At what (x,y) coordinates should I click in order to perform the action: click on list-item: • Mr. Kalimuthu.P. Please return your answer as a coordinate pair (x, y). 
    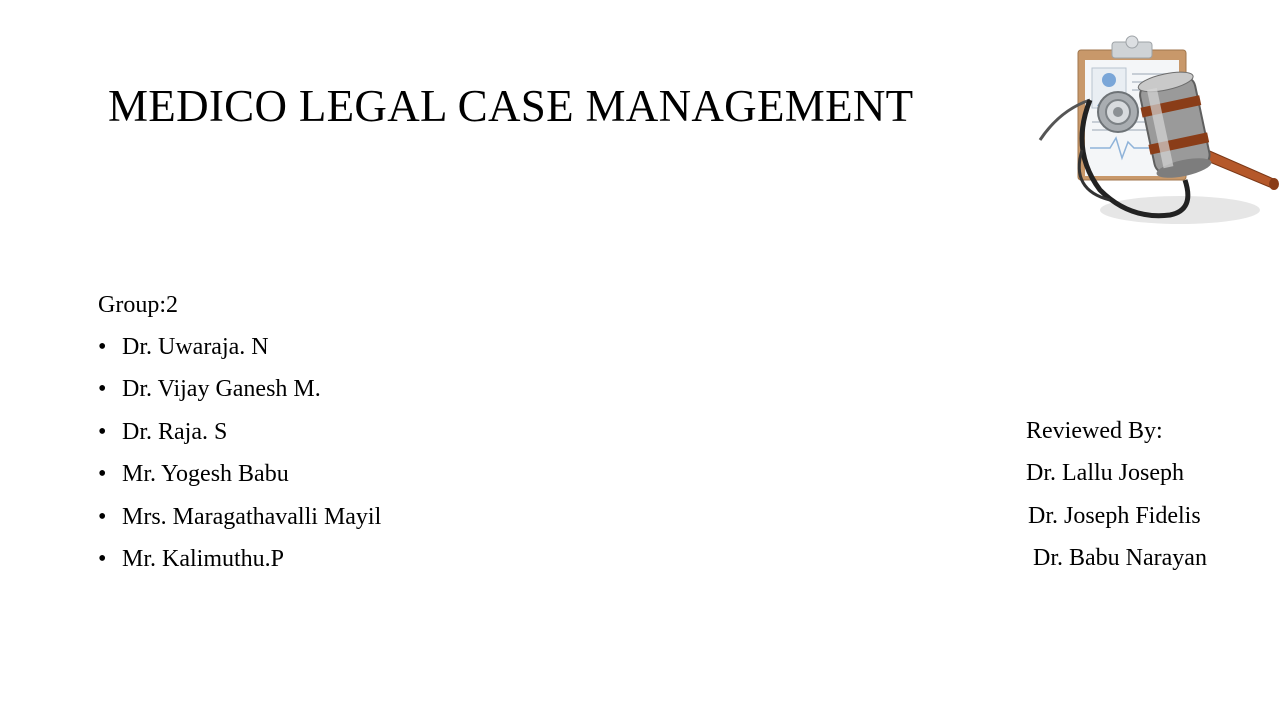
    Looking at the image, I should click on (239, 559).